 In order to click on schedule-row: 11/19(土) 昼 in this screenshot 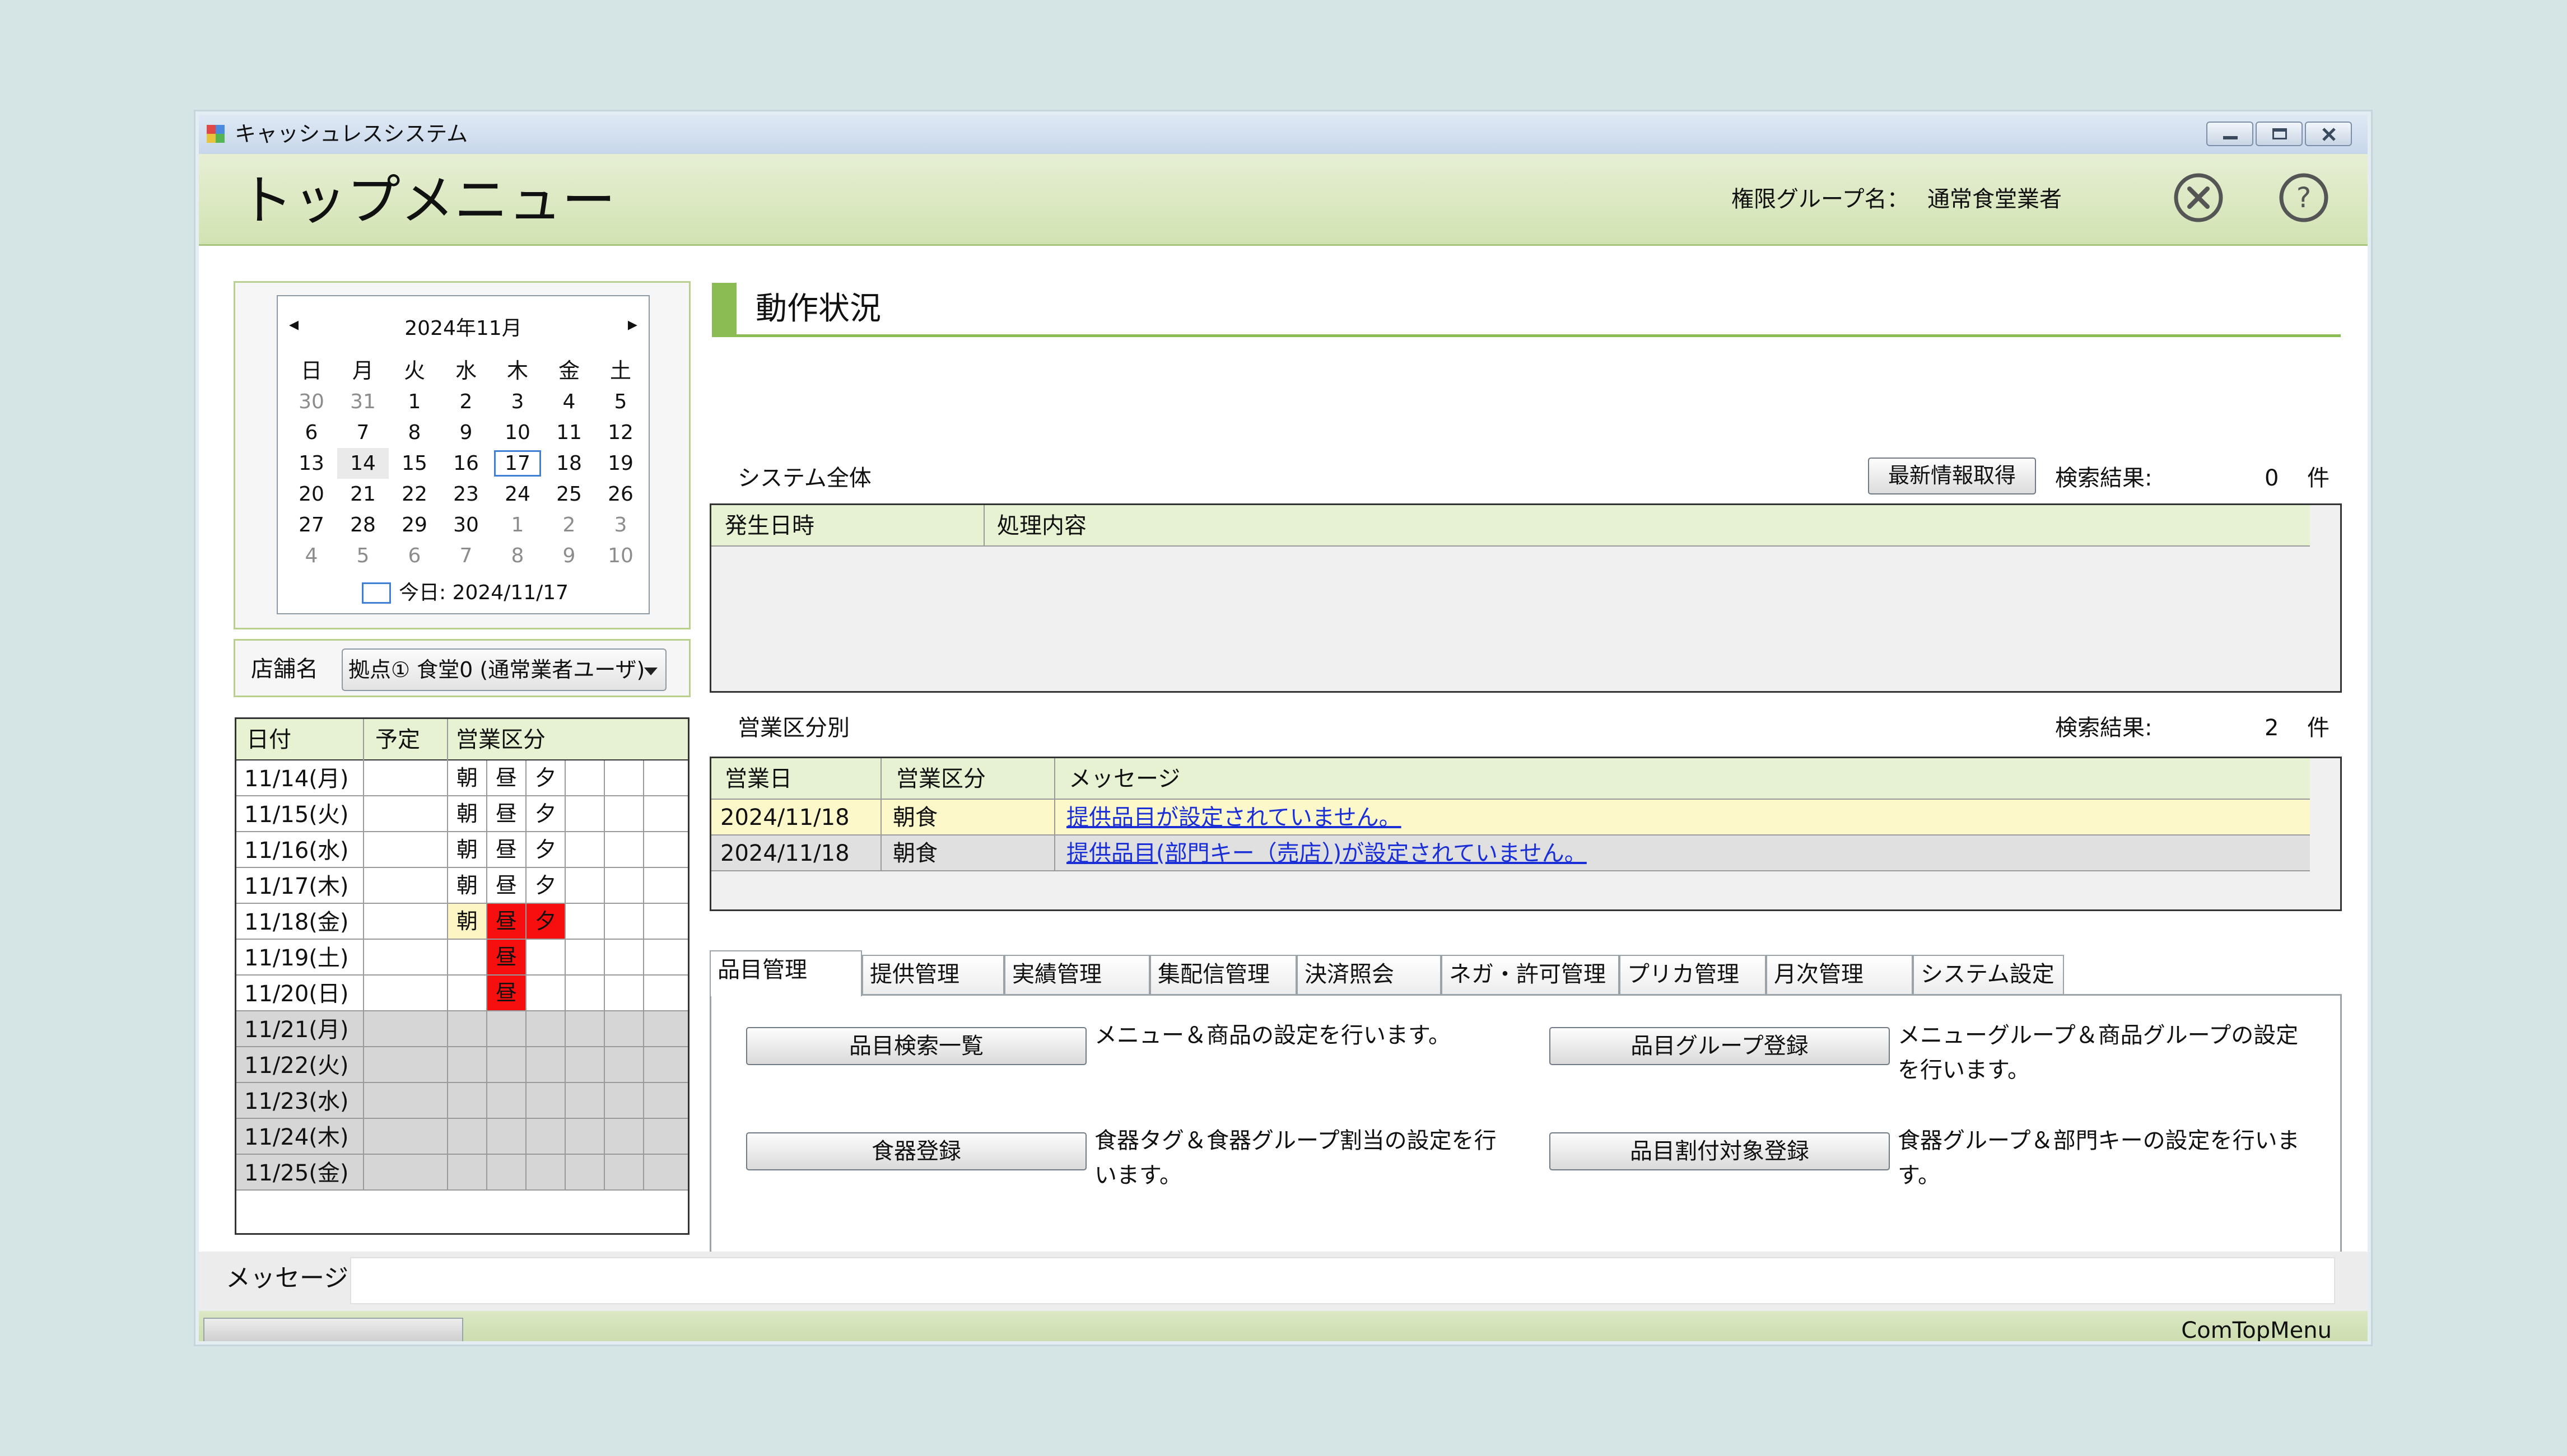, I will do `click(462, 958)`.